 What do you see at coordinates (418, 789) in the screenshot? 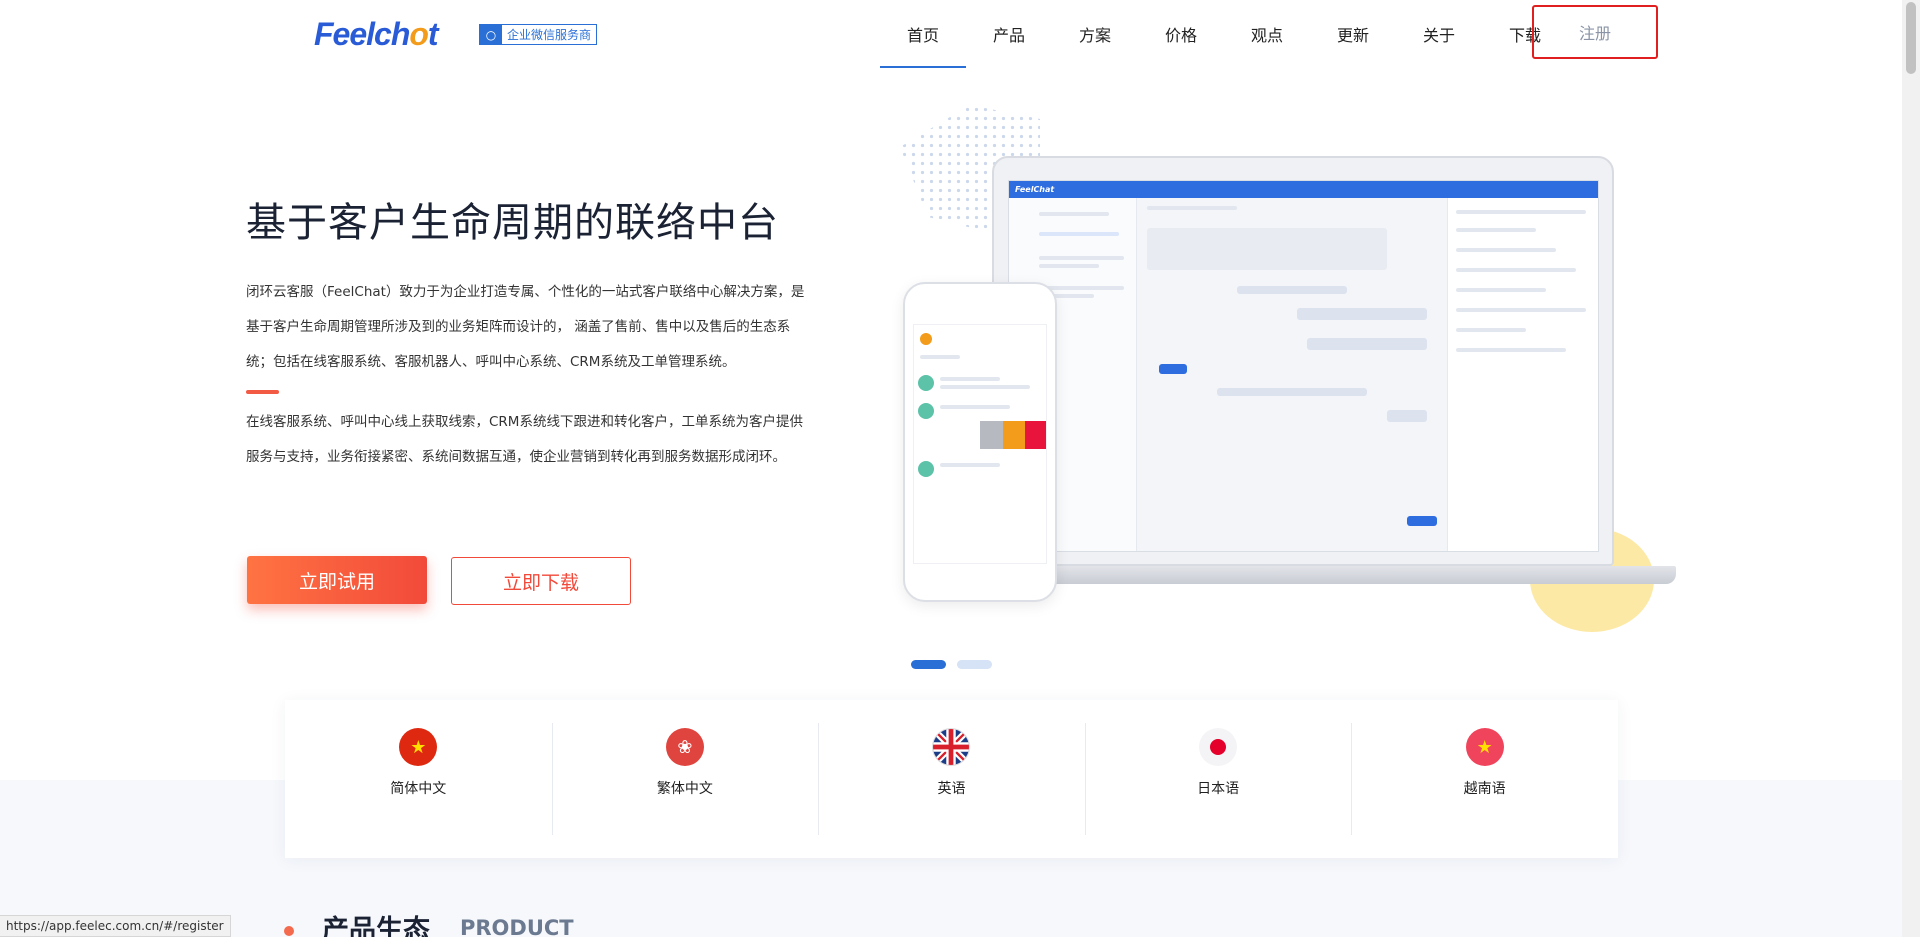
I see `language-label: 简体中文` at bounding box center [418, 789].